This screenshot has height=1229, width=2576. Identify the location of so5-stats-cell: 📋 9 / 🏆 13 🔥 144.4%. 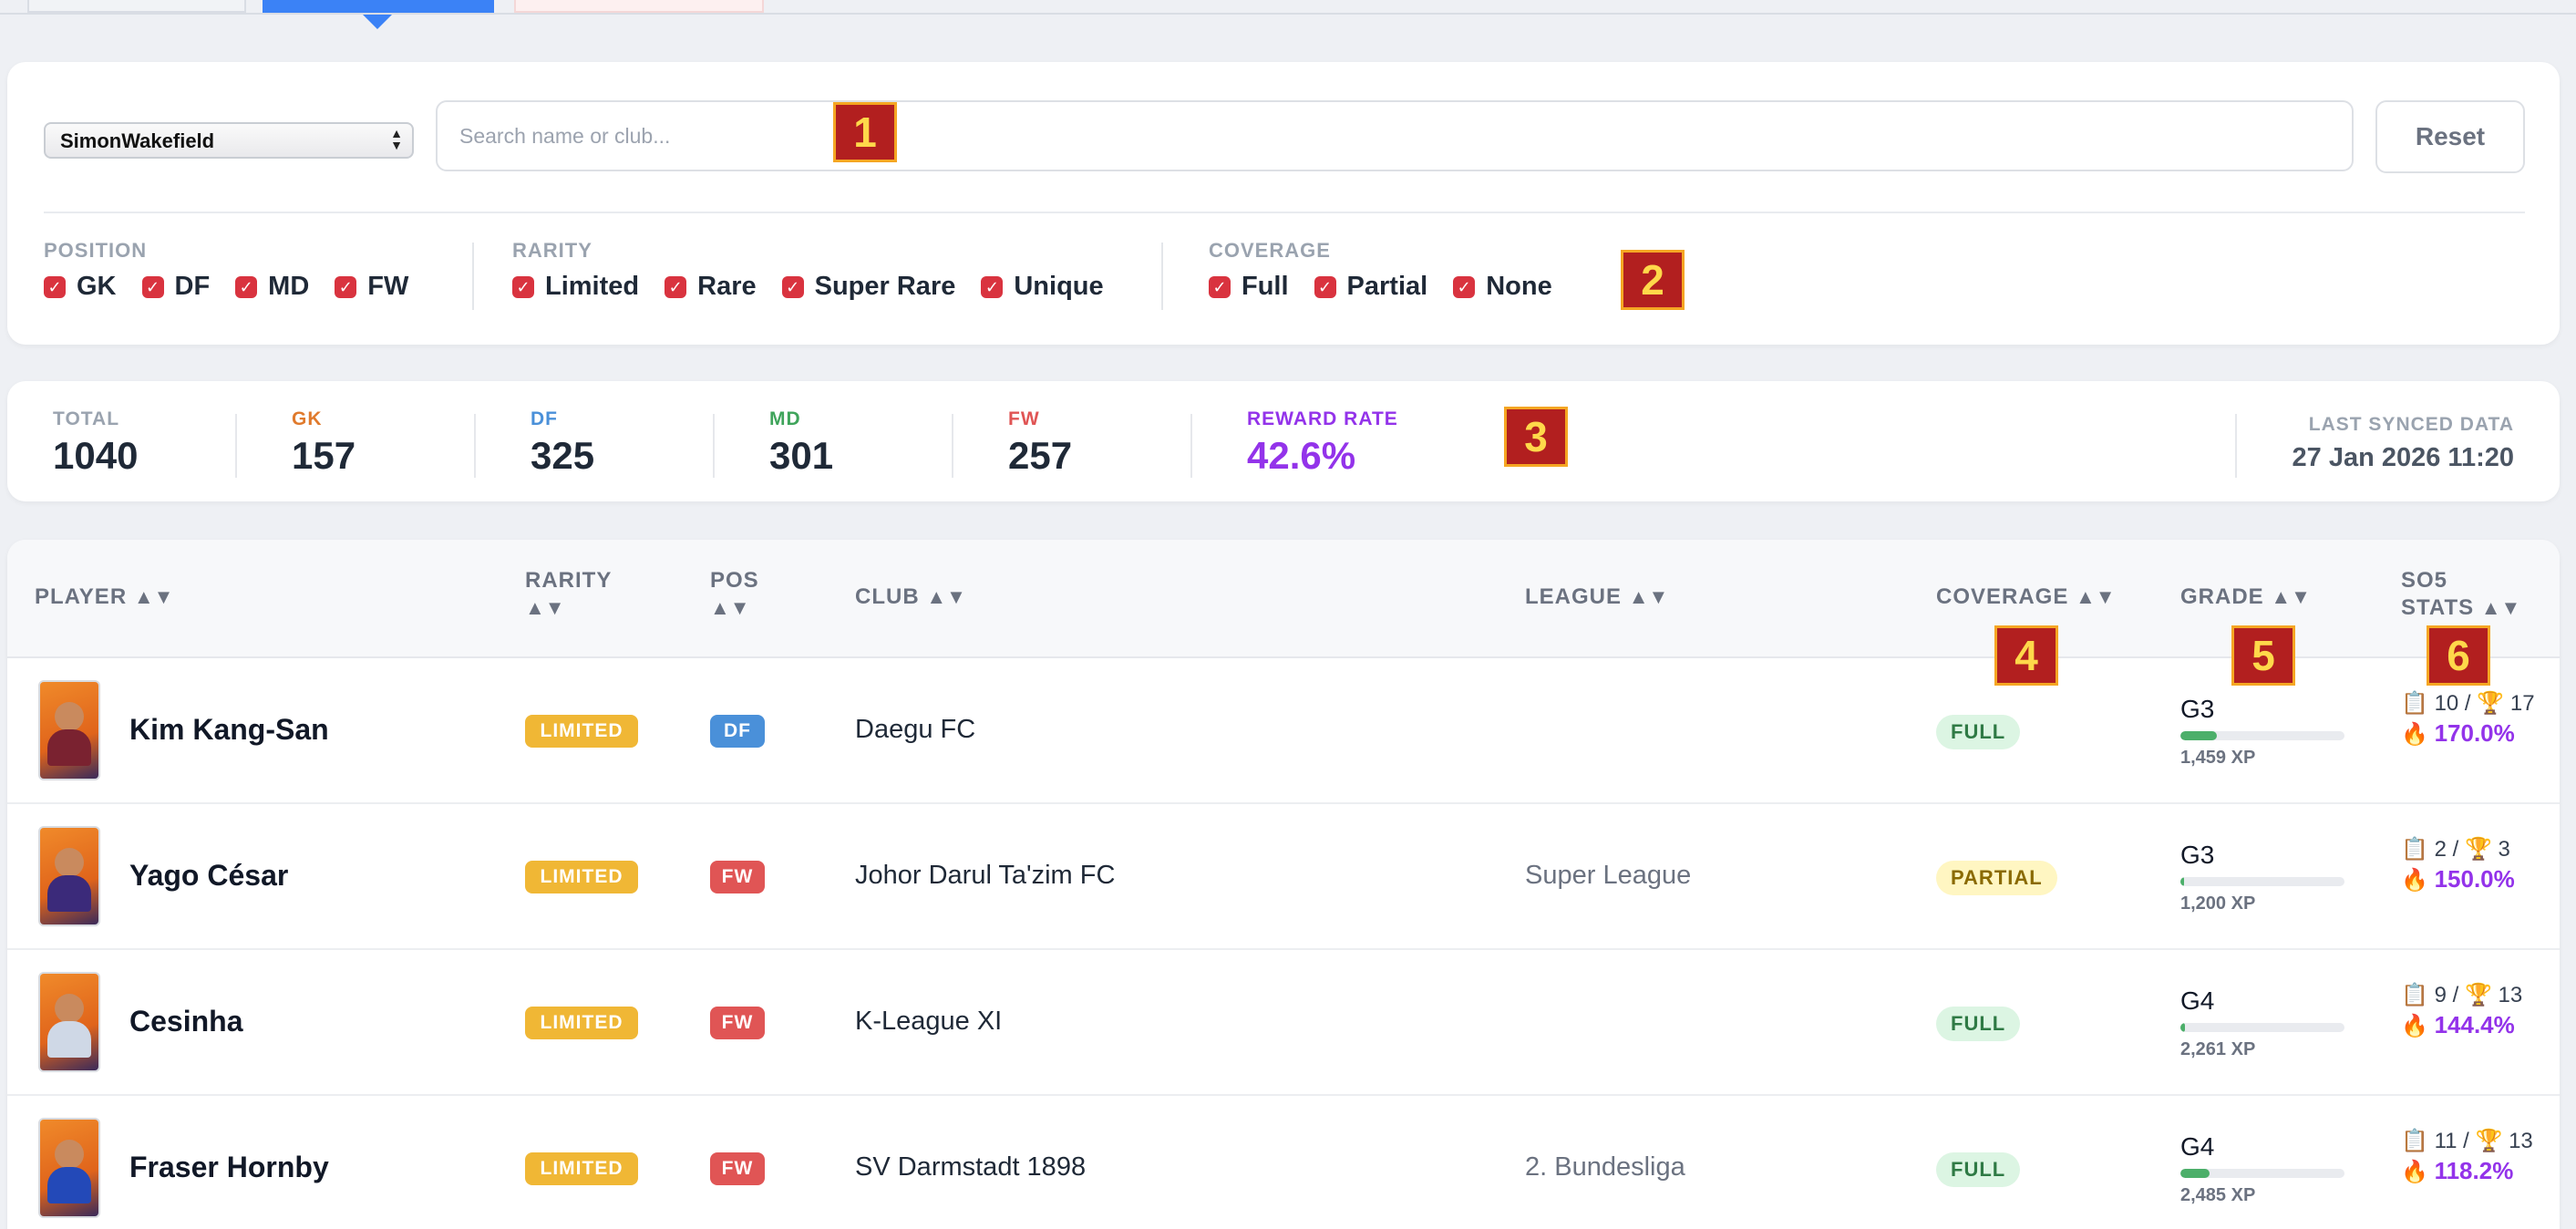
(2462, 1010).